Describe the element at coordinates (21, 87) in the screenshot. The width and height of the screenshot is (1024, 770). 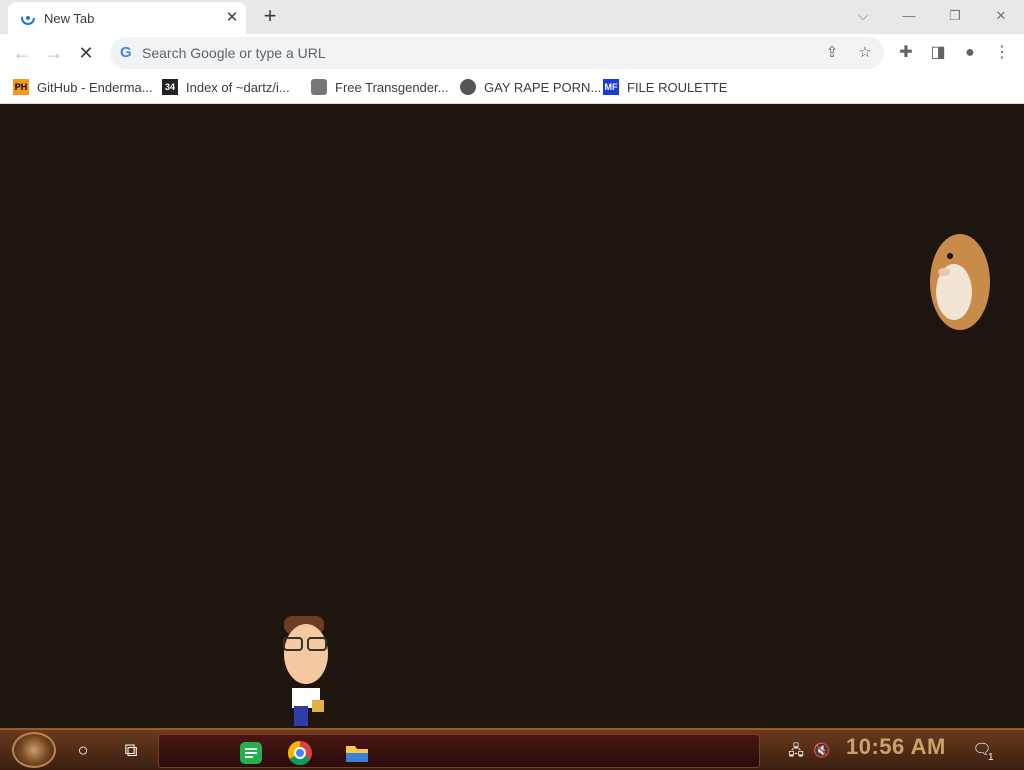
I see `ph-icon: PH` at that location.